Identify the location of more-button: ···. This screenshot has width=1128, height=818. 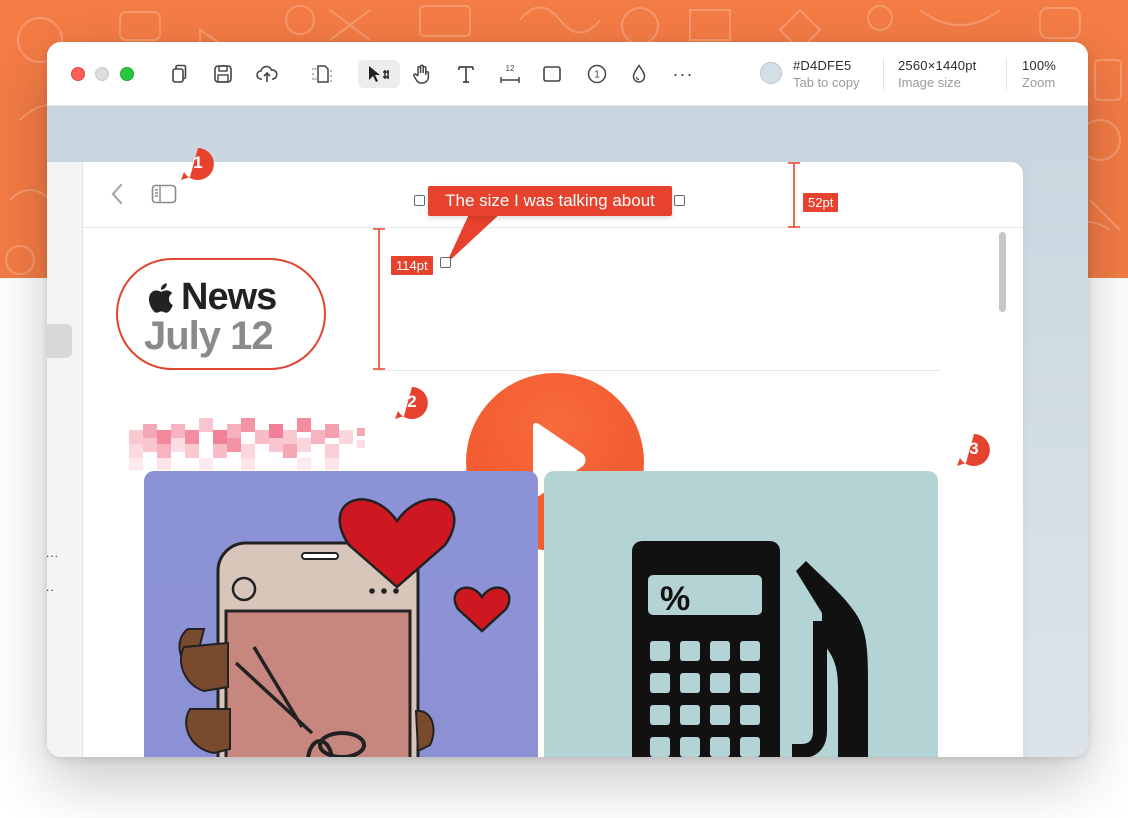
(683, 74).